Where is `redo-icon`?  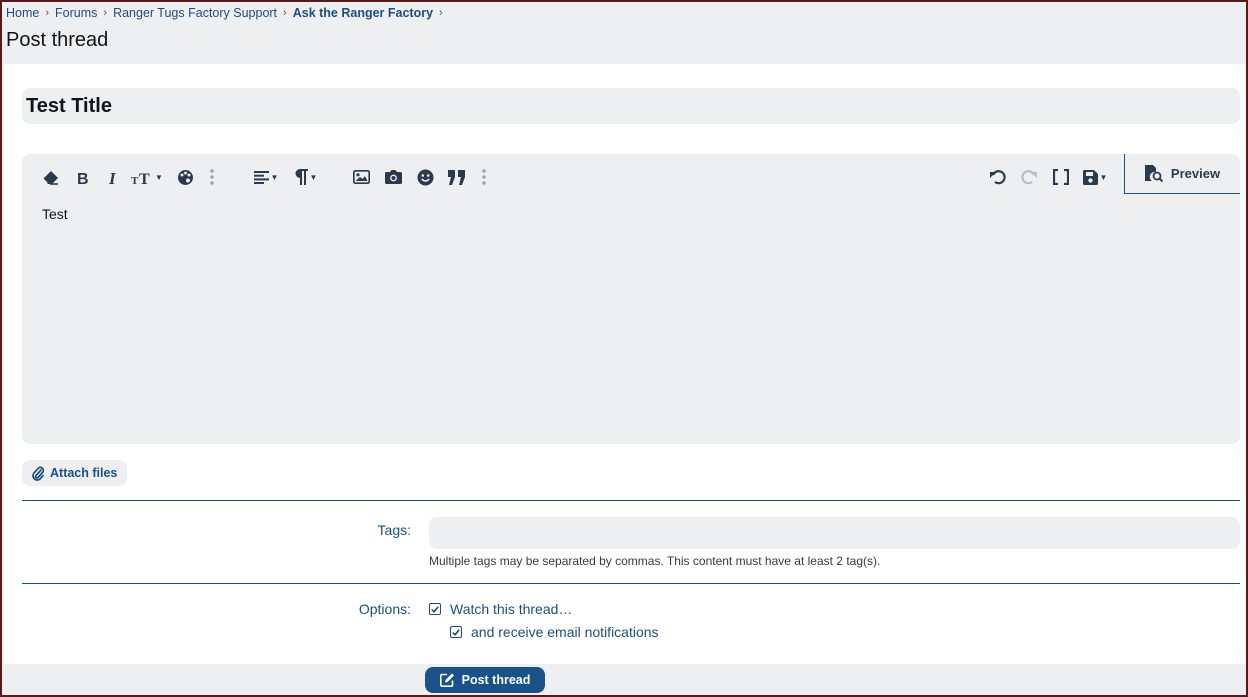 redo-icon is located at coordinates (1029, 177).